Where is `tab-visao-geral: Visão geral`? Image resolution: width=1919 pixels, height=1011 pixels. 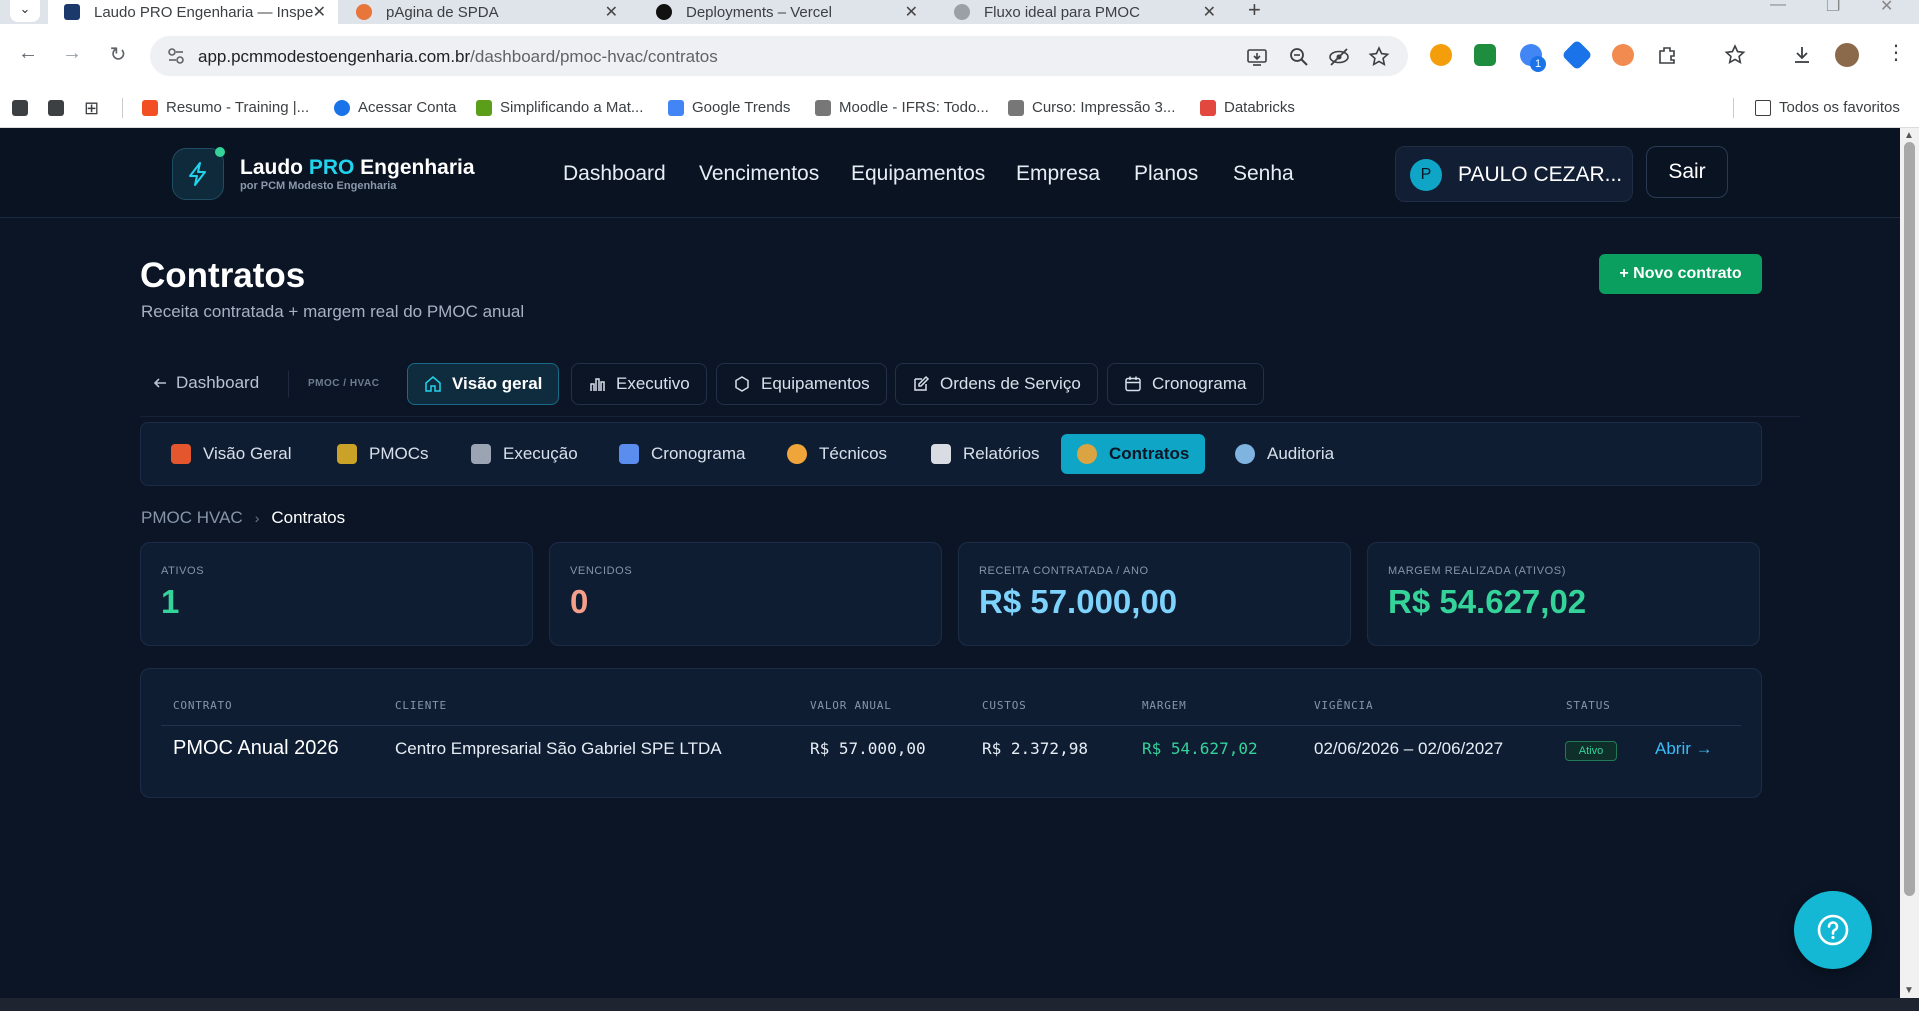 tab-visao-geral: Visão geral is located at coordinates (483, 384).